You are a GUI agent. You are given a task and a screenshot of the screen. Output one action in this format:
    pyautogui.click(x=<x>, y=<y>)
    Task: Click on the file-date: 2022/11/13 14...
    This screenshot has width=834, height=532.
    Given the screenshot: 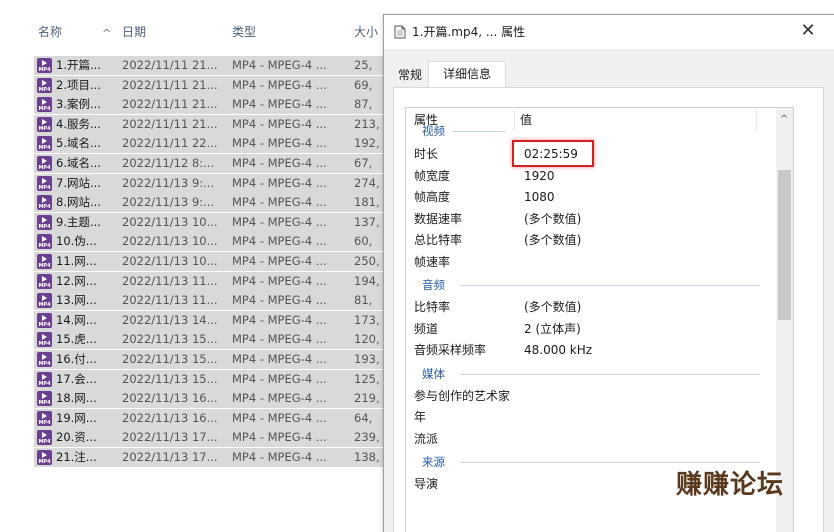 What is the action you would take?
    pyautogui.click(x=170, y=319)
    